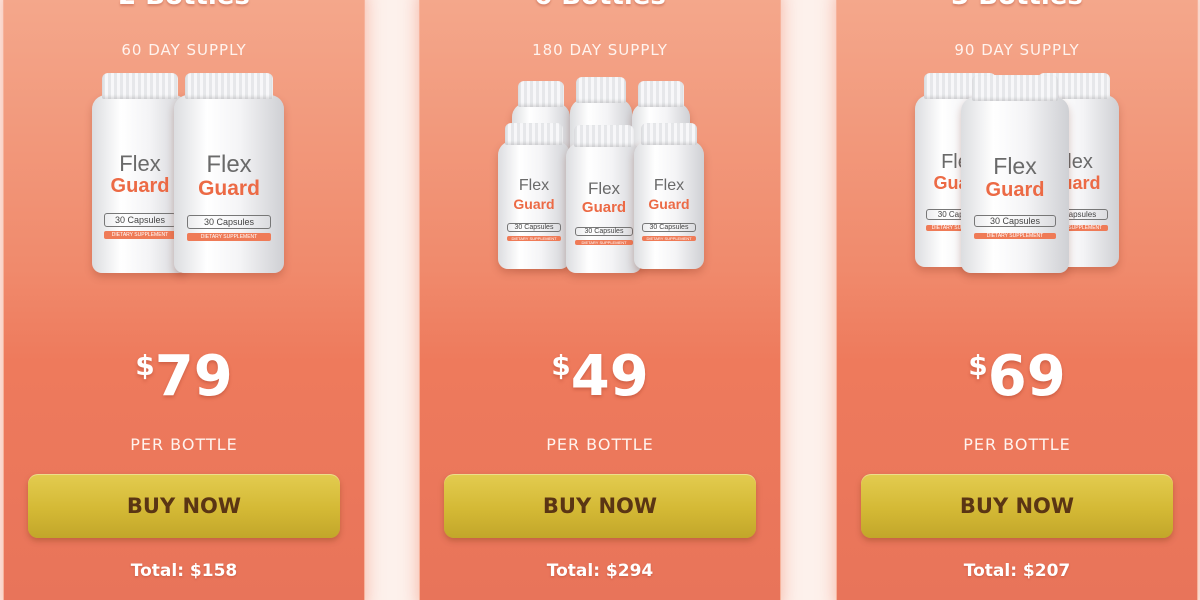 This screenshot has width=1200, height=600. I want to click on card-title: 2 Bottles, so click(184, 5).